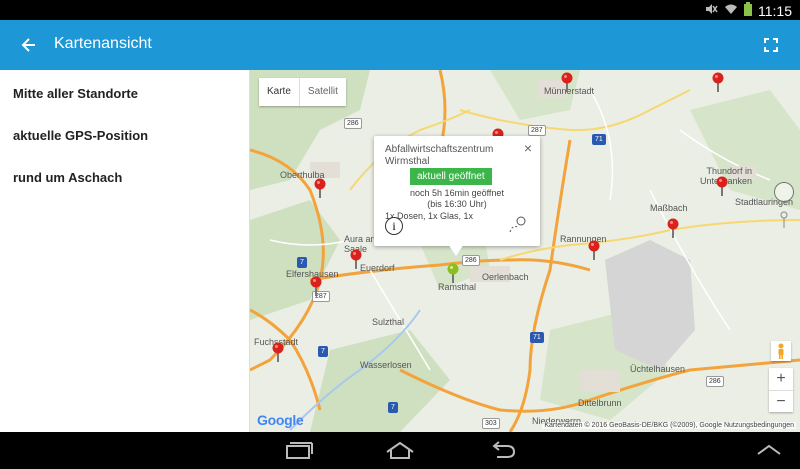 The image size is (800, 469). Describe the element at coordinates (528, 148) in the screenshot. I see `close-icon: ×` at that location.